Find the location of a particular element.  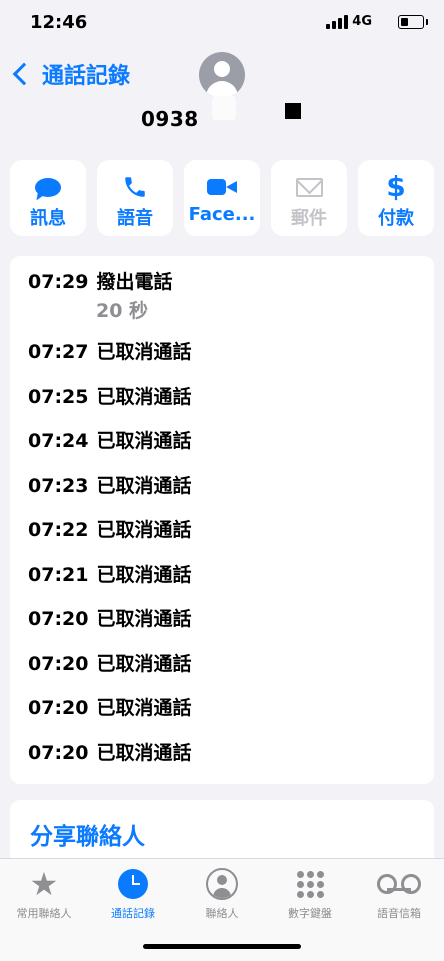

tab-label: 聯絡人 is located at coordinates (222, 913).